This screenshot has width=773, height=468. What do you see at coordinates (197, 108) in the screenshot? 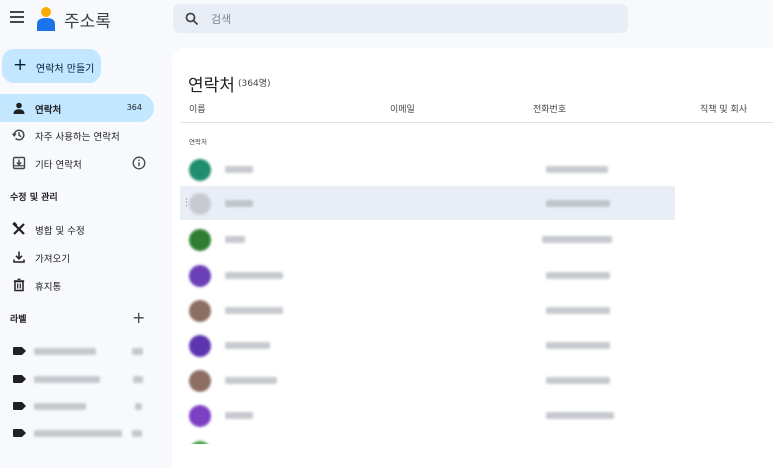
I see `column-header-name: 이름` at bounding box center [197, 108].